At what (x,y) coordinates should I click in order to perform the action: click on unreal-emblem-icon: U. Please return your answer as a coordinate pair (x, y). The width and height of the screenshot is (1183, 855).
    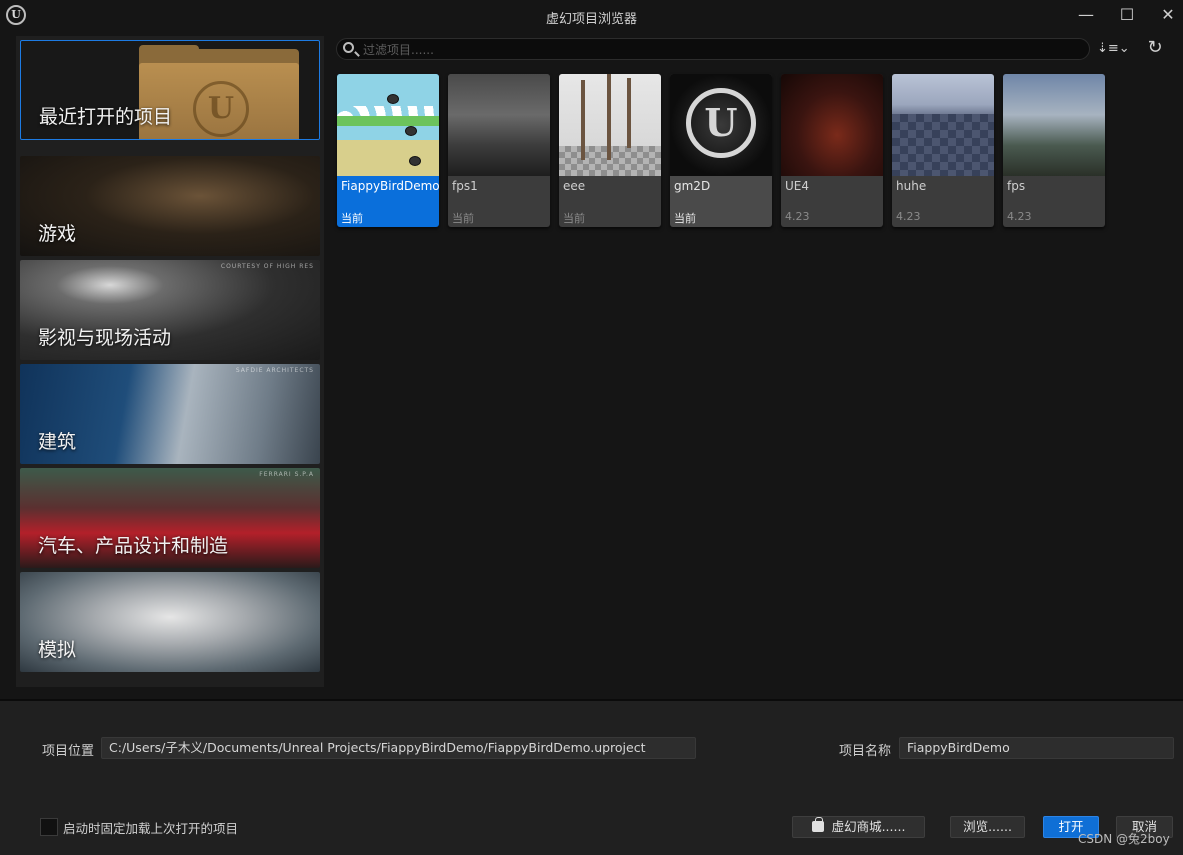
    Looking at the image, I should click on (221, 109).